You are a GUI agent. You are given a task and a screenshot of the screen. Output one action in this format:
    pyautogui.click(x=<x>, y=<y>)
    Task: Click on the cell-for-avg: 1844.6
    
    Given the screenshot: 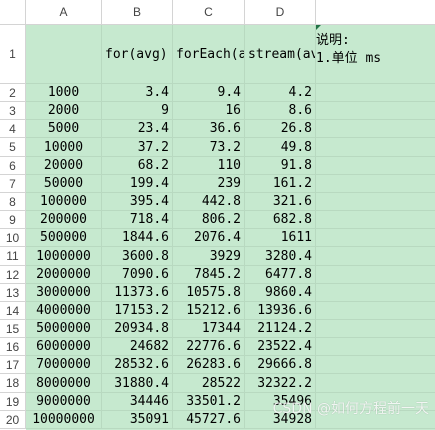 What is the action you would take?
    pyautogui.click(x=137, y=238)
    